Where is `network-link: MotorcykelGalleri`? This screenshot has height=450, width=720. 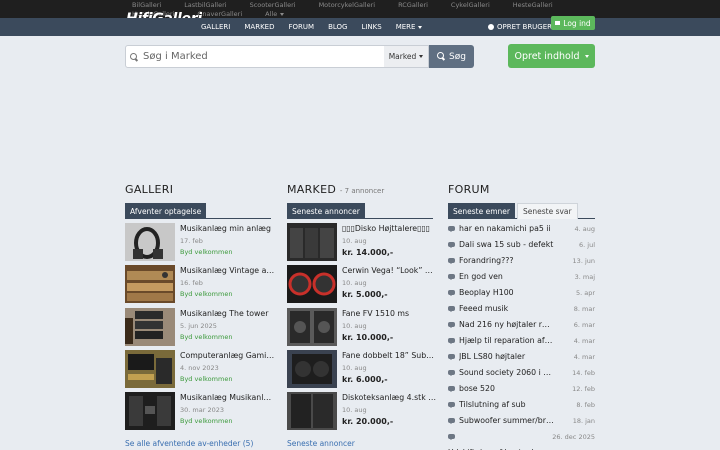 network-link: MotorcykelGalleri is located at coordinates (347, 5).